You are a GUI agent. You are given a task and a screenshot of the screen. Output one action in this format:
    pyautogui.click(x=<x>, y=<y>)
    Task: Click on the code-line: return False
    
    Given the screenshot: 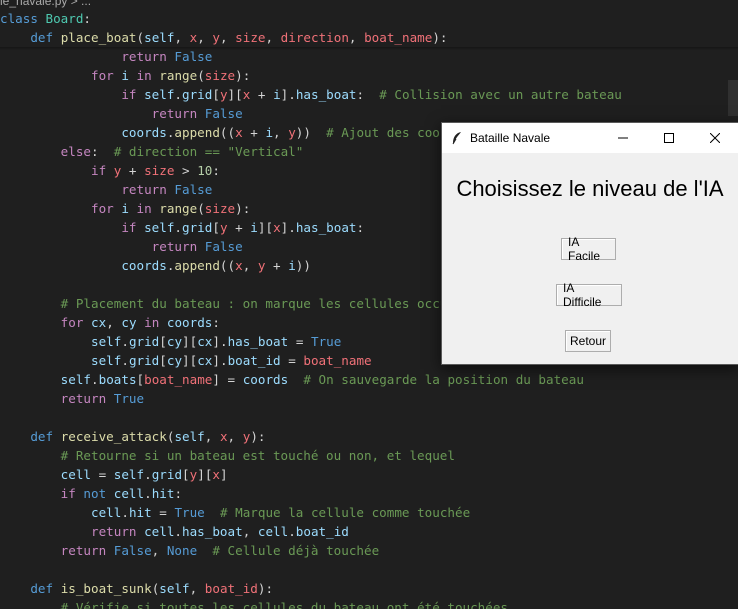 What is the action you would take?
    pyautogui.click(x=311, y=113)
    